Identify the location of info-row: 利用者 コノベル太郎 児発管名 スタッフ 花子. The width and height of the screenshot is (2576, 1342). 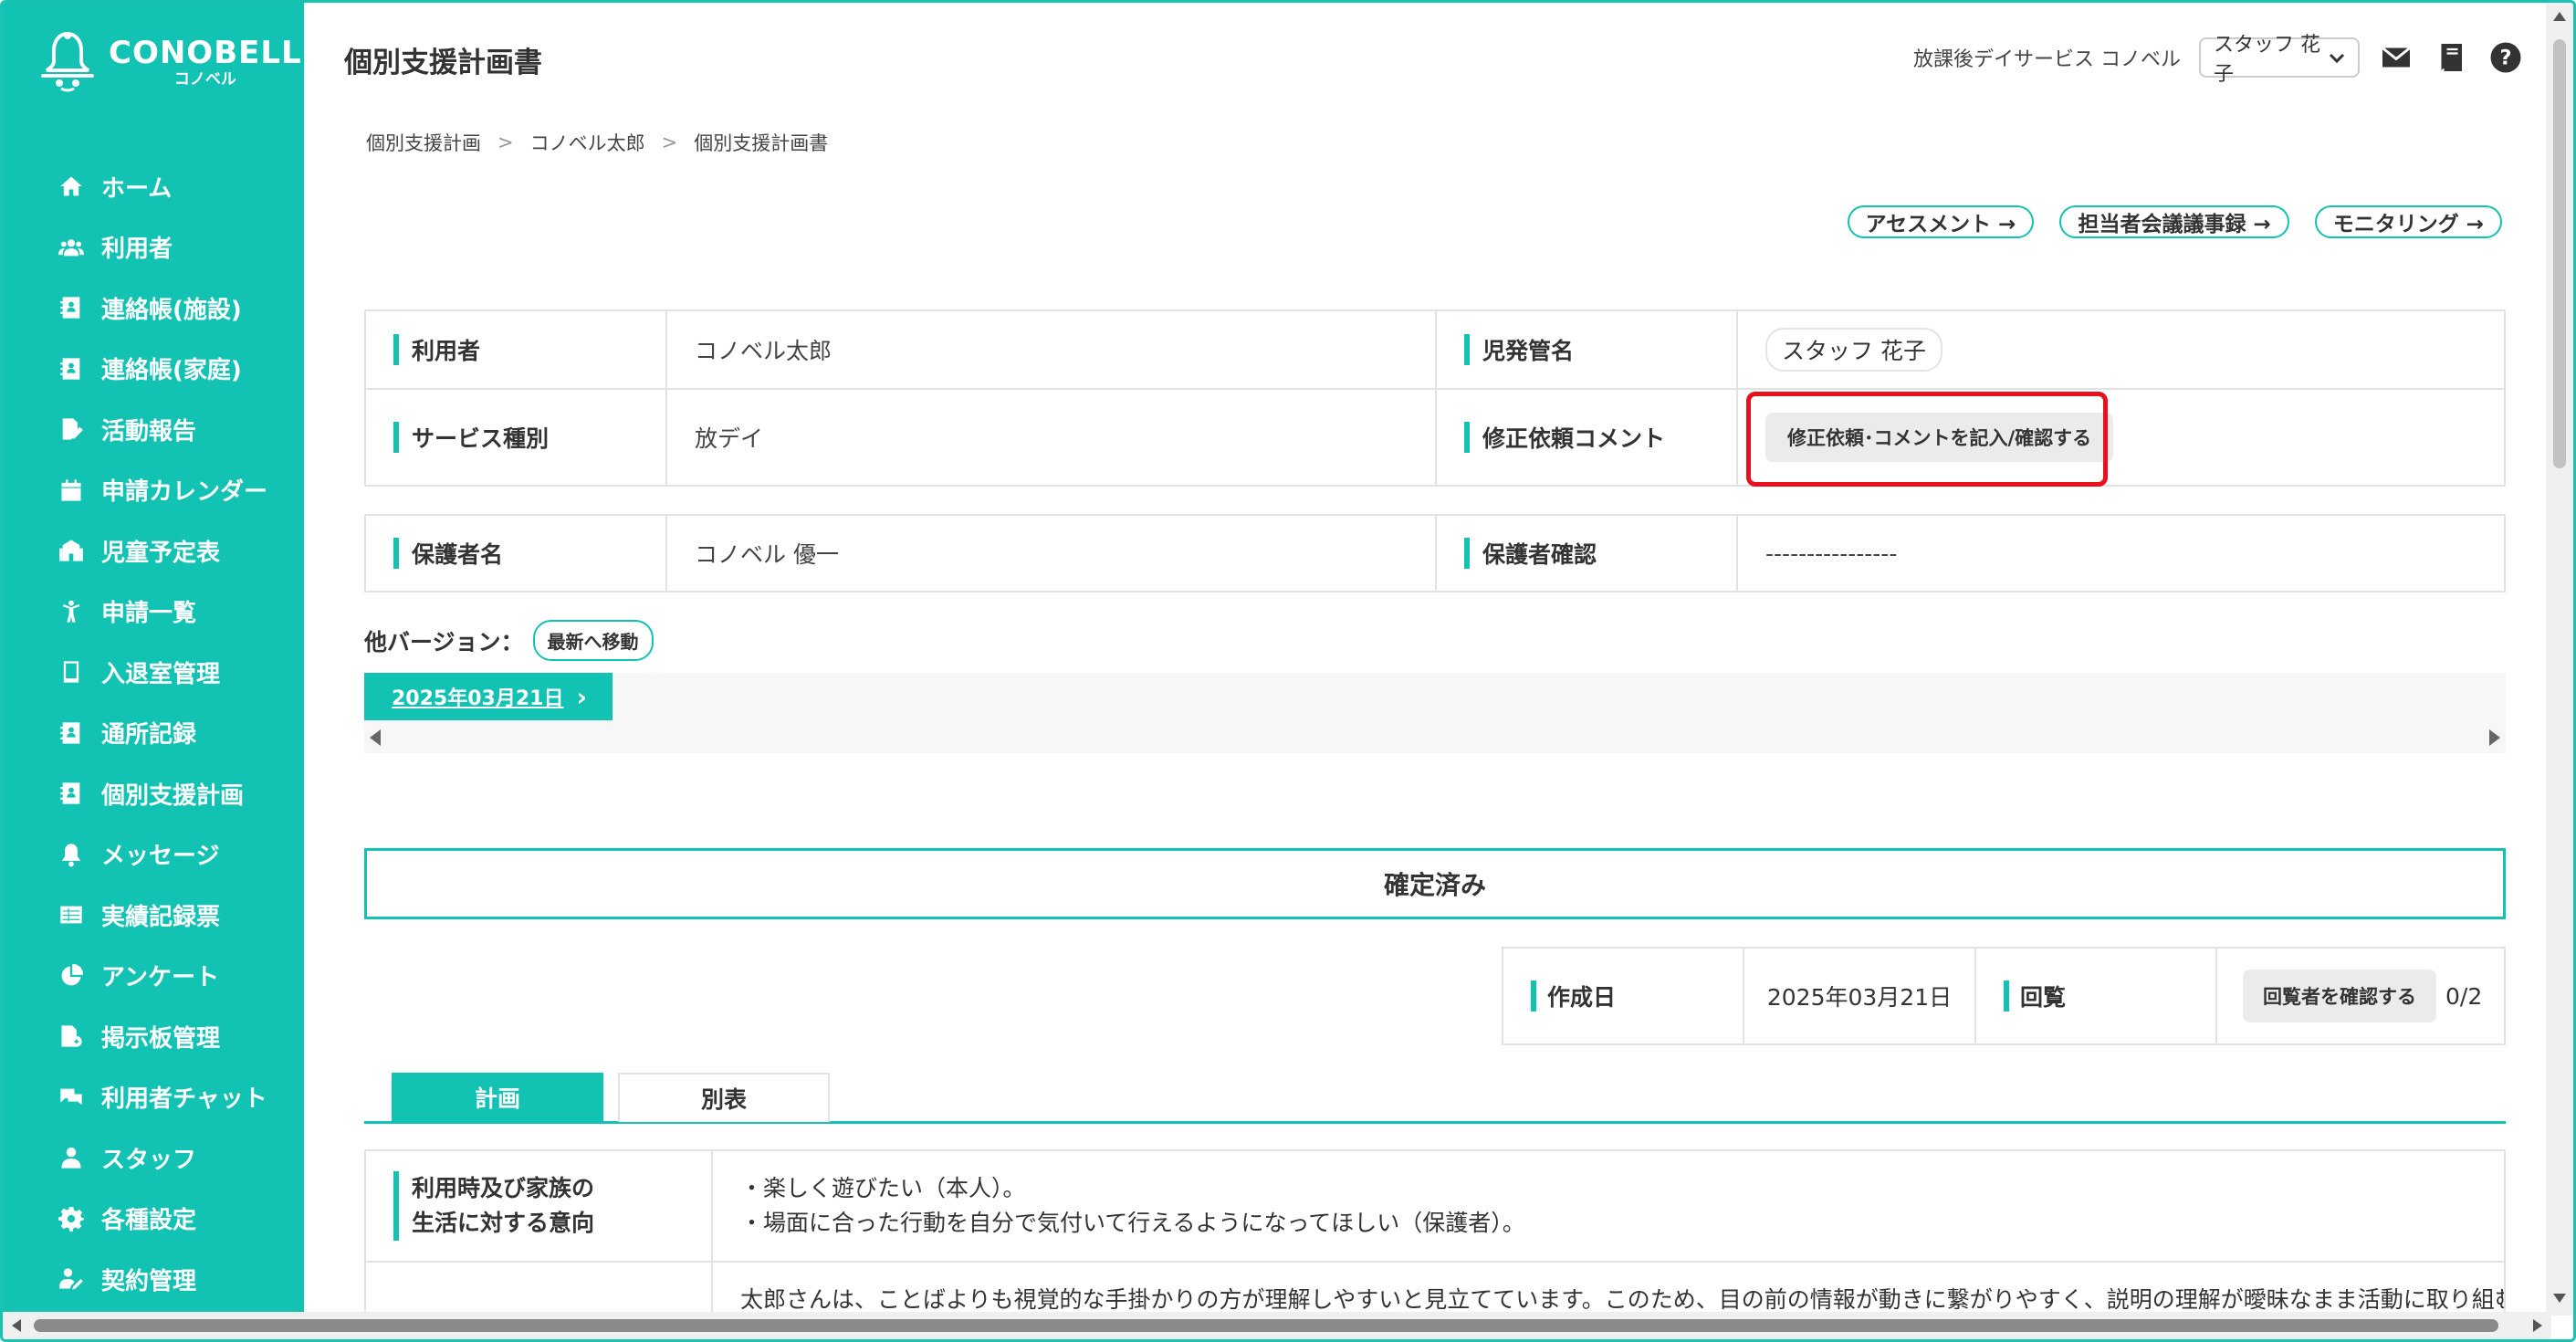
(1435, 350).